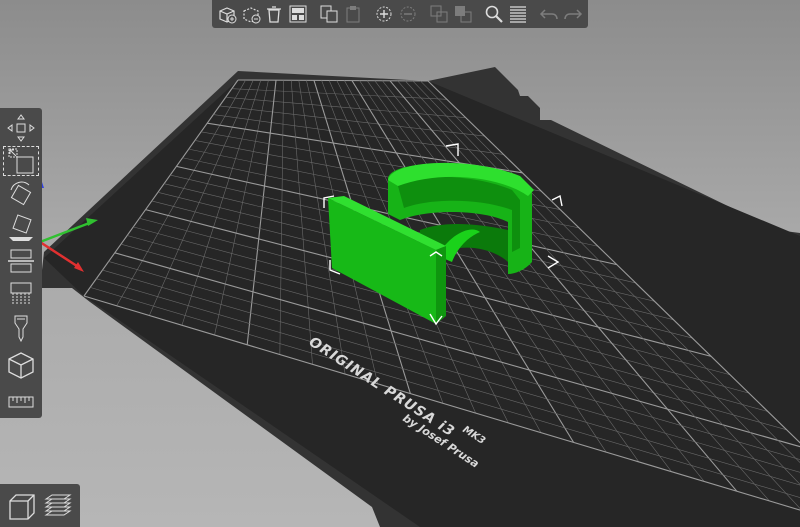  I want to click on seam-painting-button, so click(21, 327).